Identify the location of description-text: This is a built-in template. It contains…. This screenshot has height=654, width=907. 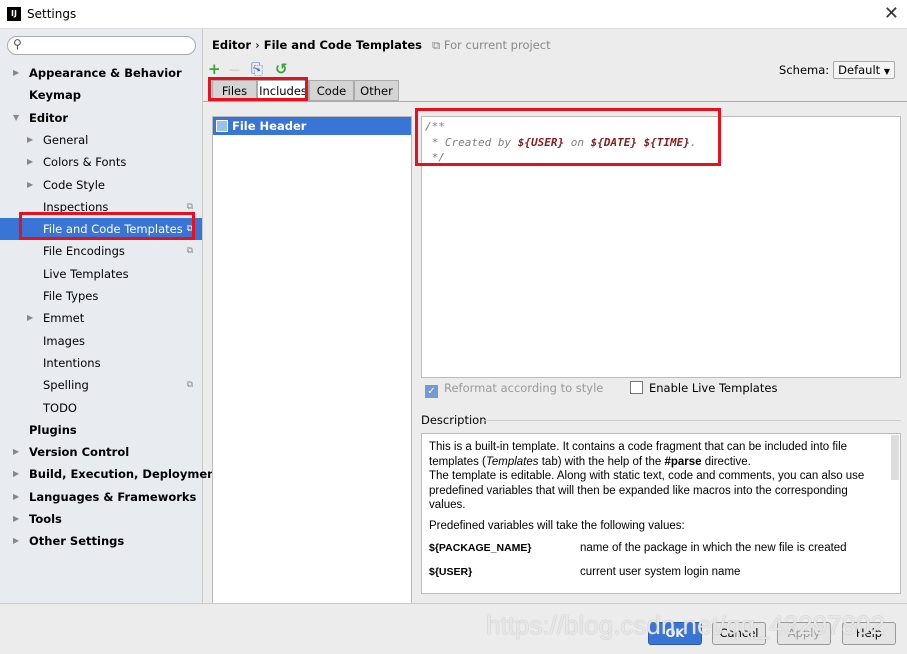
(638, 454).